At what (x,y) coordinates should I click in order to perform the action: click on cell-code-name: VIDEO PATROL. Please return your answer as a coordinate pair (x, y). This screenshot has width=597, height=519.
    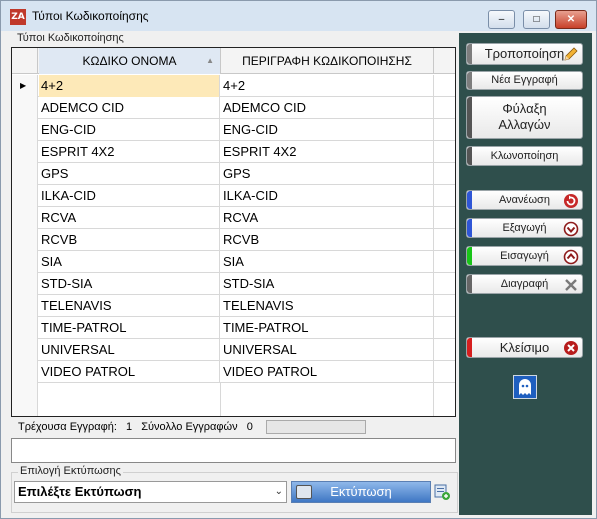
    Looking at the image, I should click on (129, 372).